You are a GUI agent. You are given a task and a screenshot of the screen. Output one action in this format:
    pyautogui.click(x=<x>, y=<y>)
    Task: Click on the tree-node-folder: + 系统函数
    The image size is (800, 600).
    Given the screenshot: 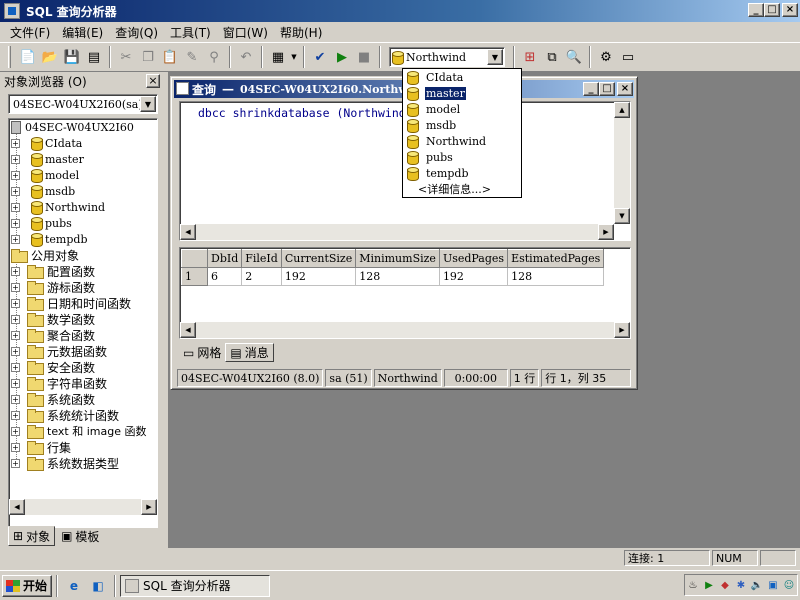 What is the action you would take?
    pyautogui.click(x=53, y=399)
    